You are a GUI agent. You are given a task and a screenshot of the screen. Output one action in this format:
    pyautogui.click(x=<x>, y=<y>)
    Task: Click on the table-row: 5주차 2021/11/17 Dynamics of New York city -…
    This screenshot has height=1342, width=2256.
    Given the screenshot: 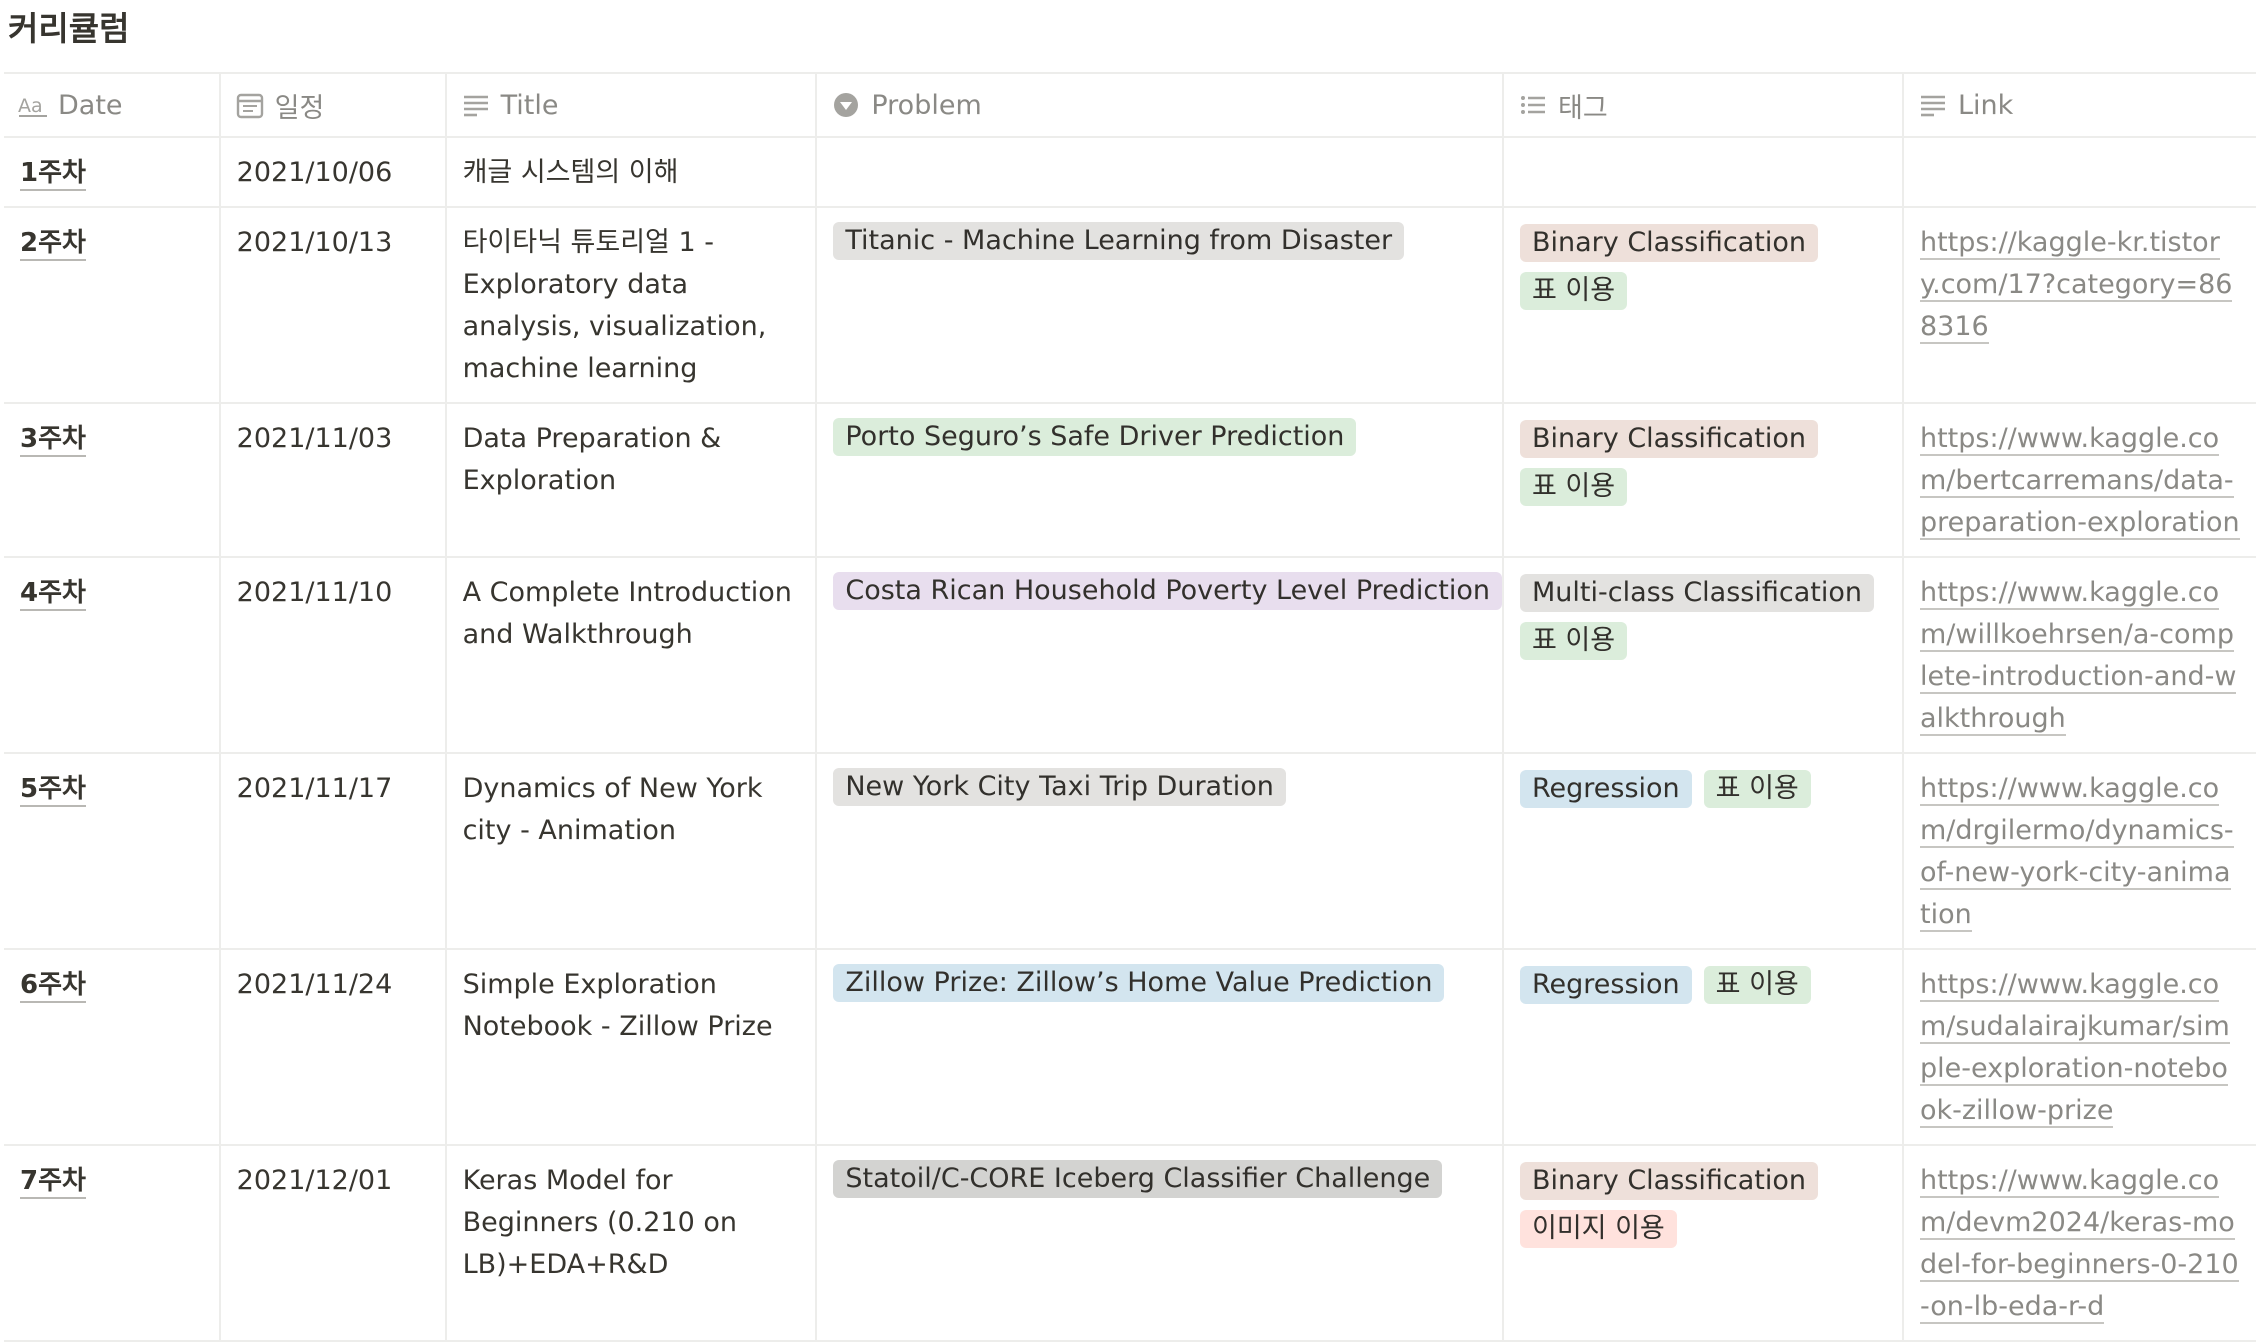 What is the action you would take?
    pyautogui.click(x=1130, y=851)
    